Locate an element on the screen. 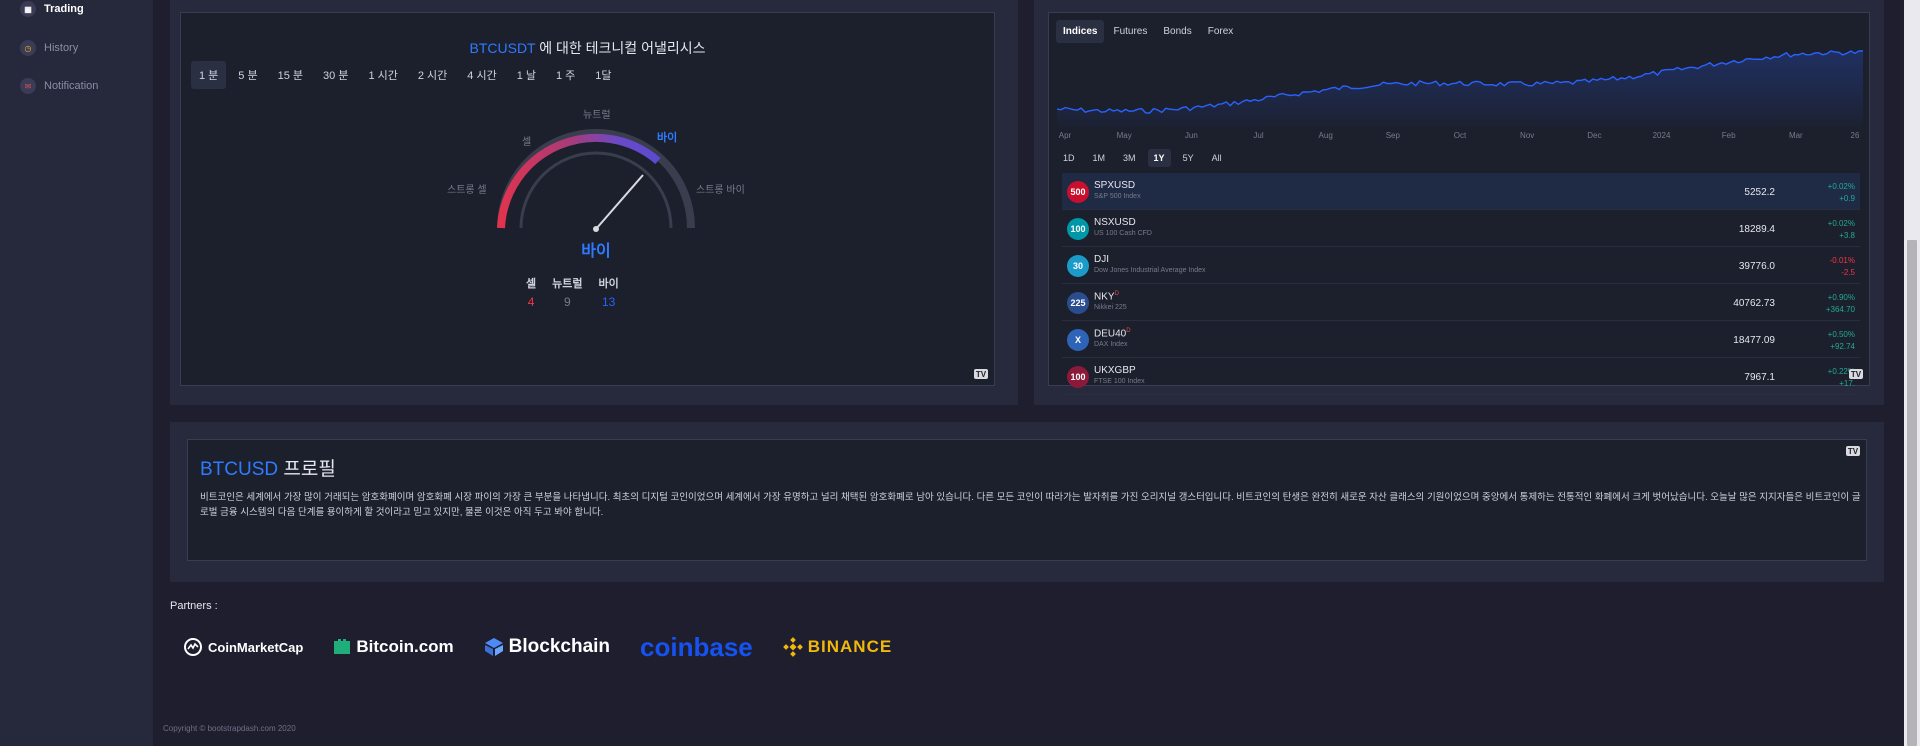 The width and height of the screenshot is (1920, 746). history-icon: ◷ is located at coordinates (28, 48).